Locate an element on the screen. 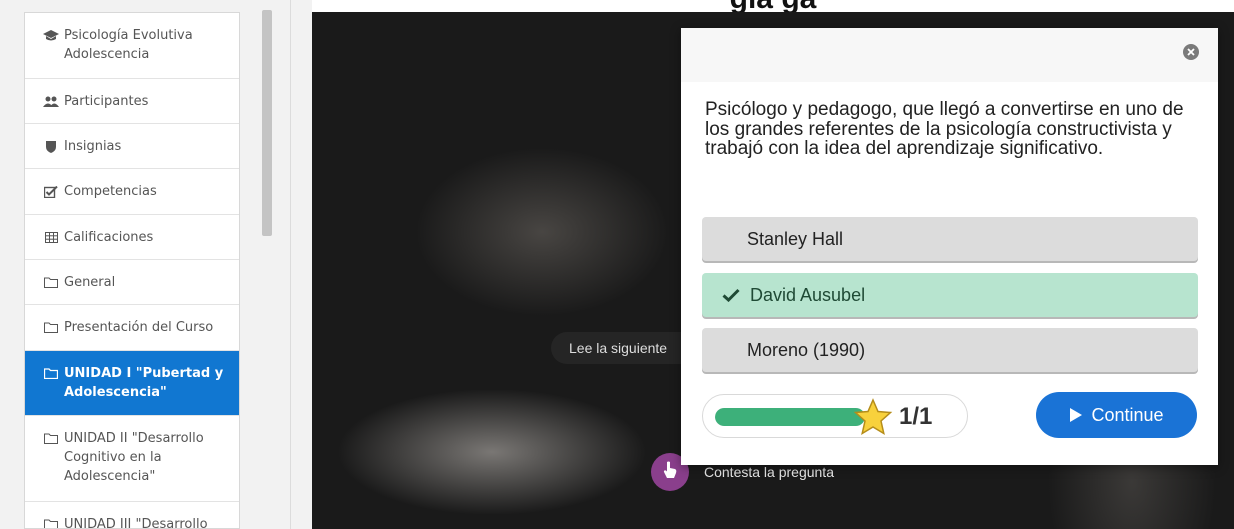  hand-pointer-icon is located at coordinates (670, 472).